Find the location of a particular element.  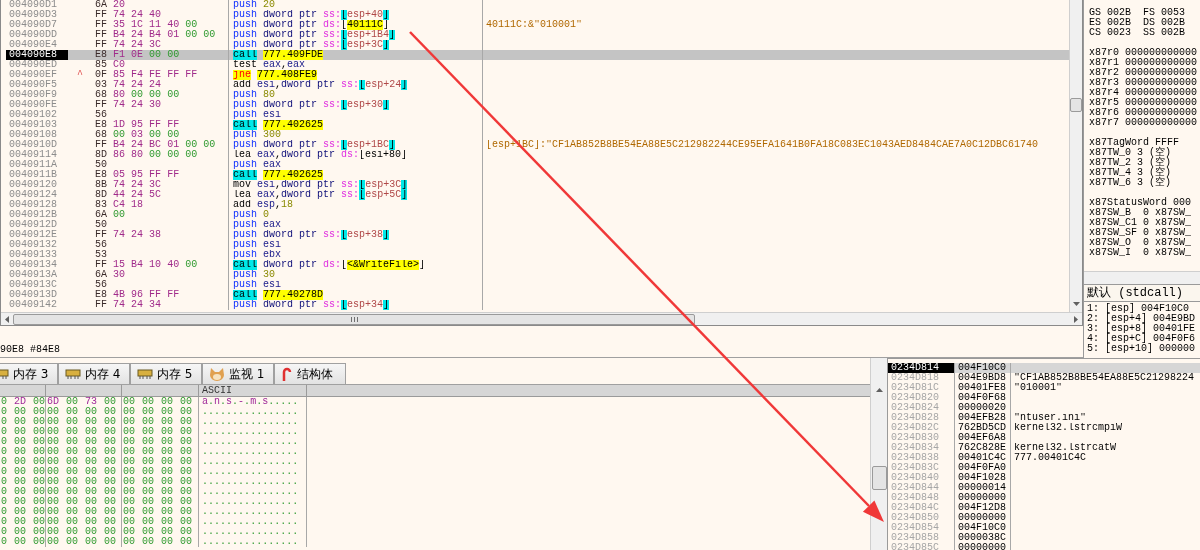

candy-cane-icon is located at coordinates (287, 374).